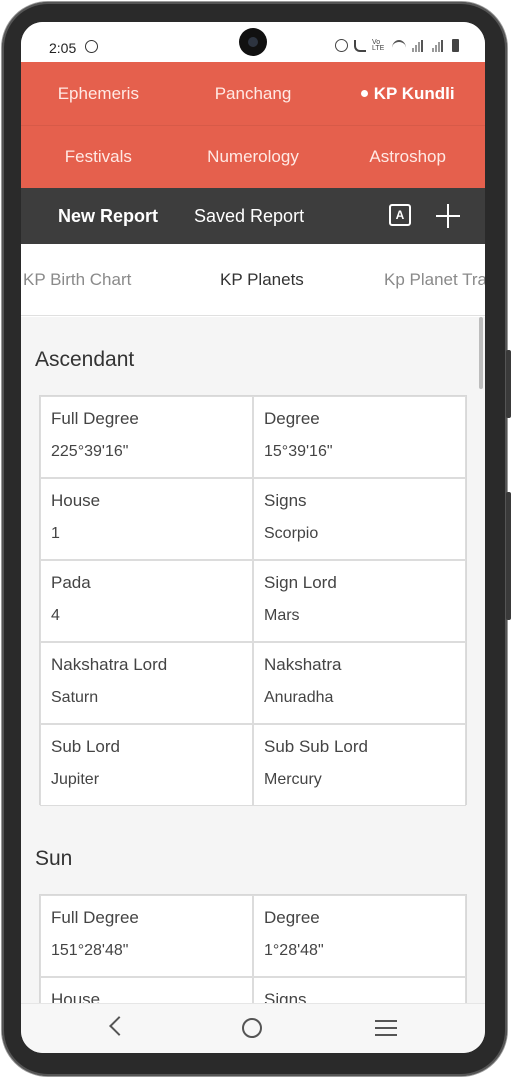 This screenshot has height=1080, width=511. Describe the element at coordinates (407, 157) in the screenshot. I see `nav-astroshop: Astroshop` at that location.